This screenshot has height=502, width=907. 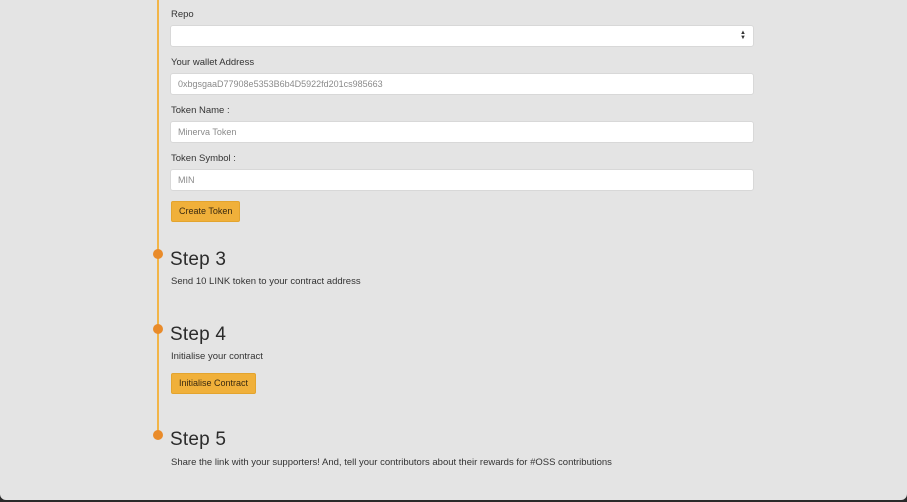 I want to click on token-symbol-label: Token Symbol :, so click(x=203, y=158).